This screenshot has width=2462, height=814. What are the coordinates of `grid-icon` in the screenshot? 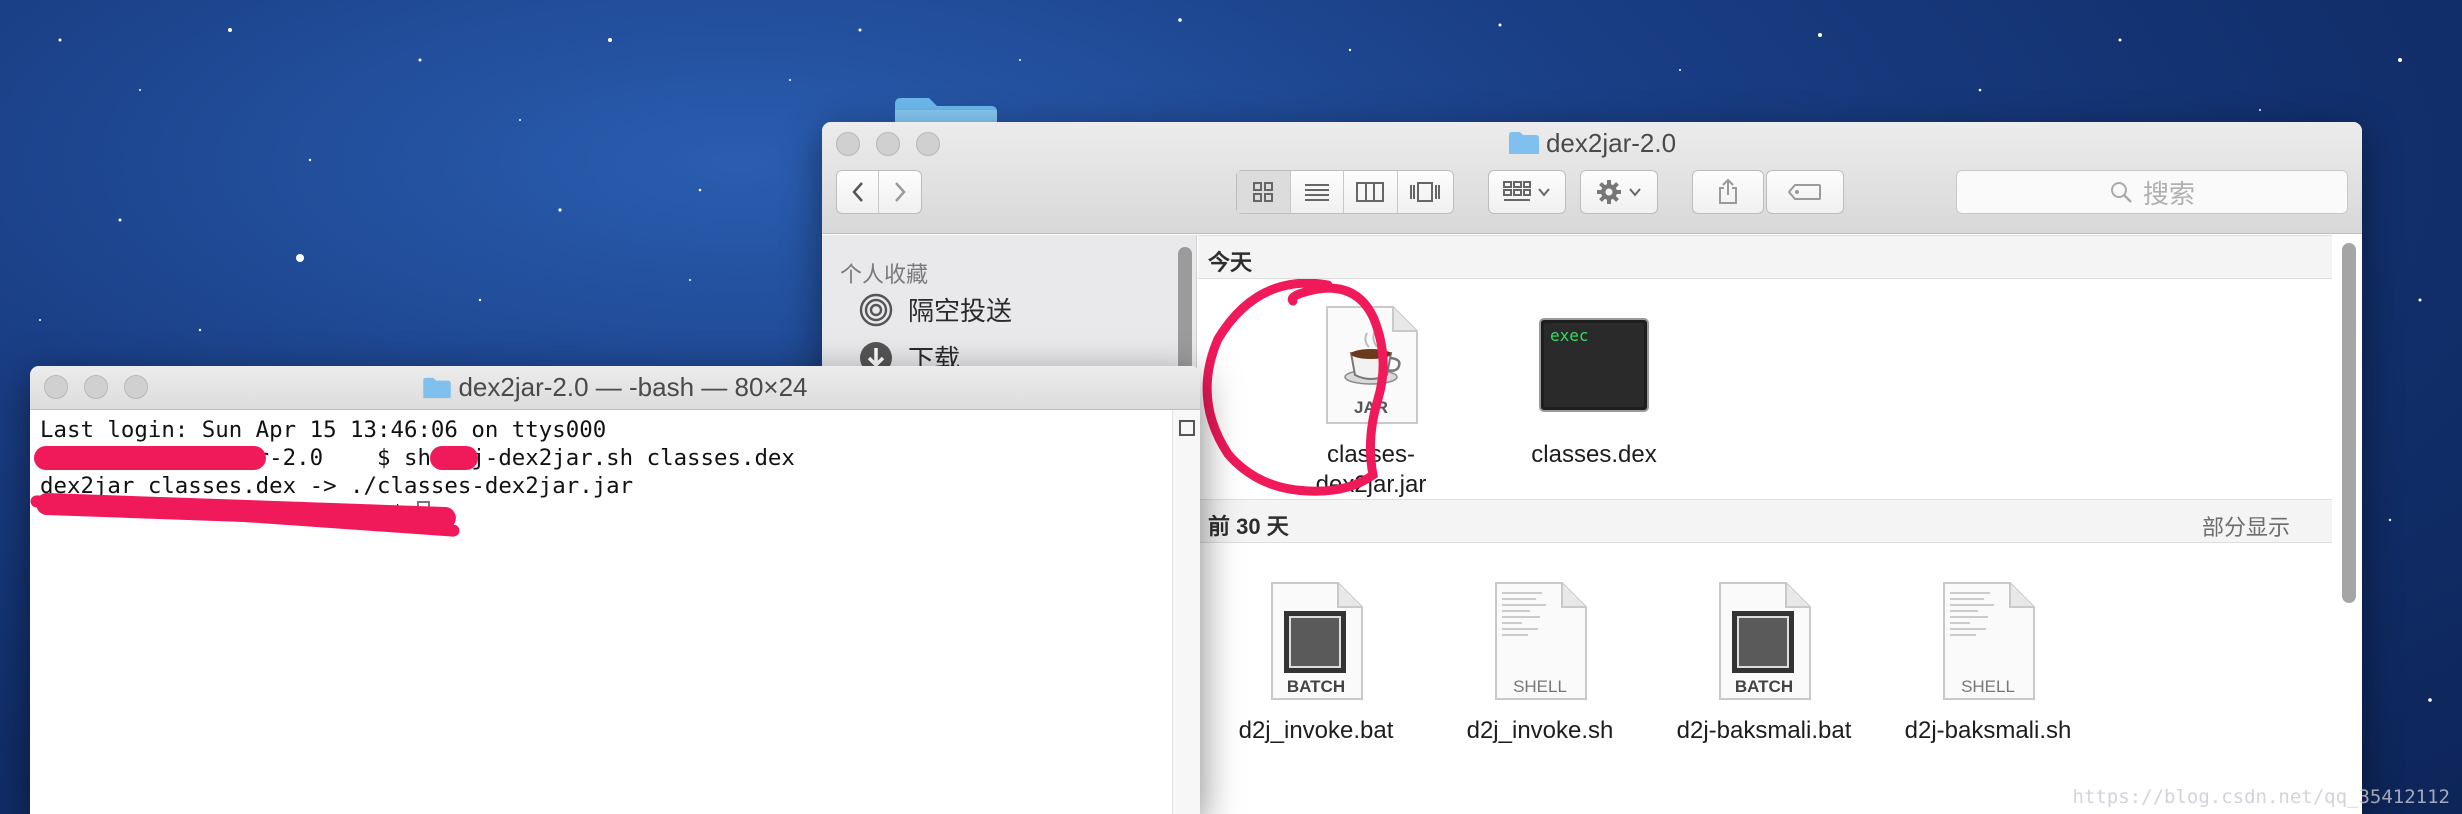 It's located at (1263, 192).